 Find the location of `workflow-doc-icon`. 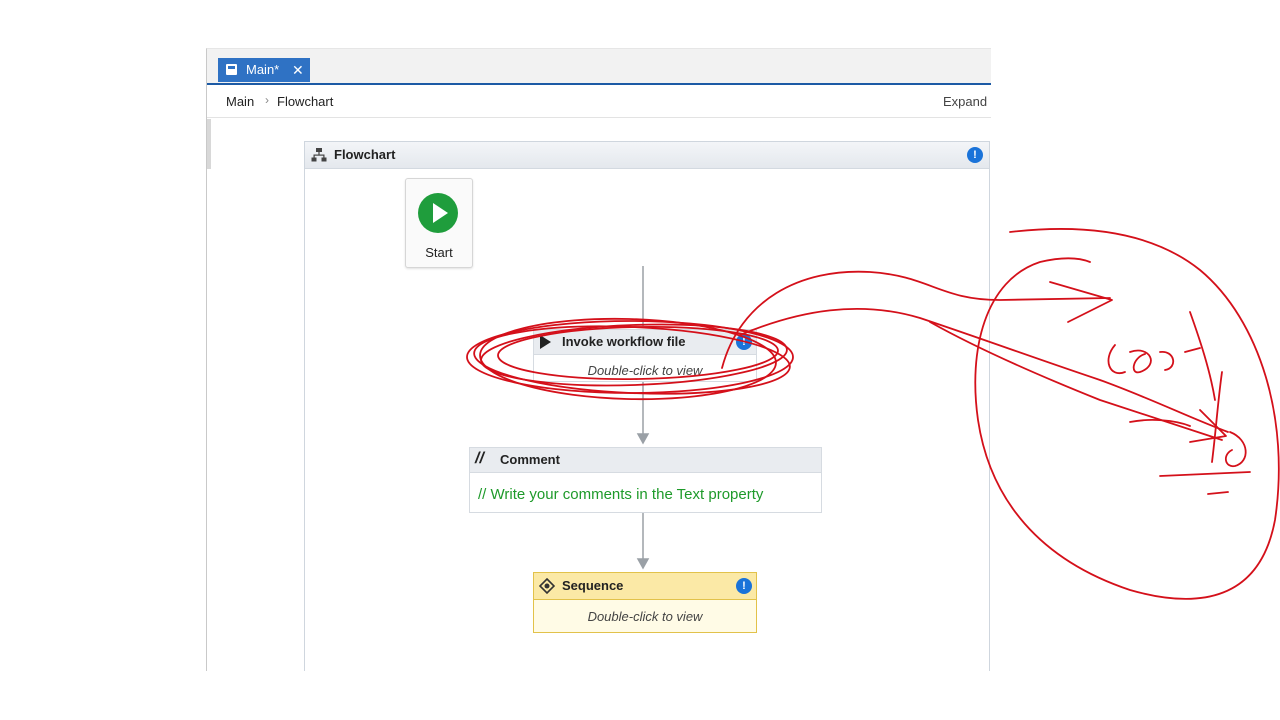

workflow-doc-icon is located at coordinates (231, 69).